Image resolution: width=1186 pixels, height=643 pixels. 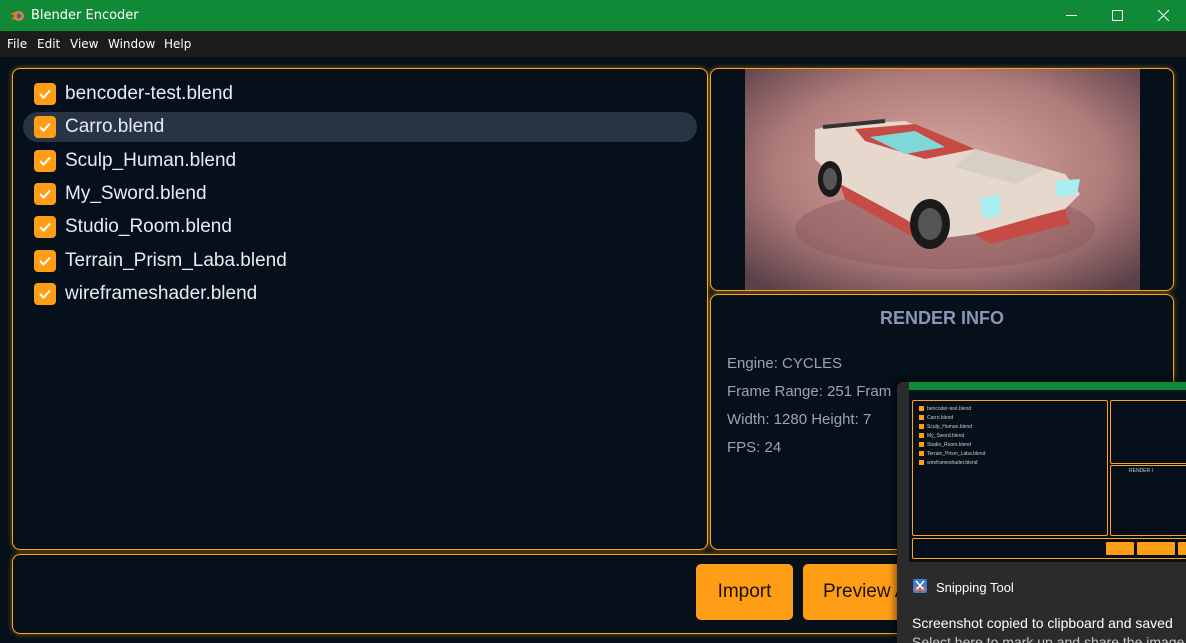 I want to click on render-info-title: RENDER INFO, so click(x=941, y=318).